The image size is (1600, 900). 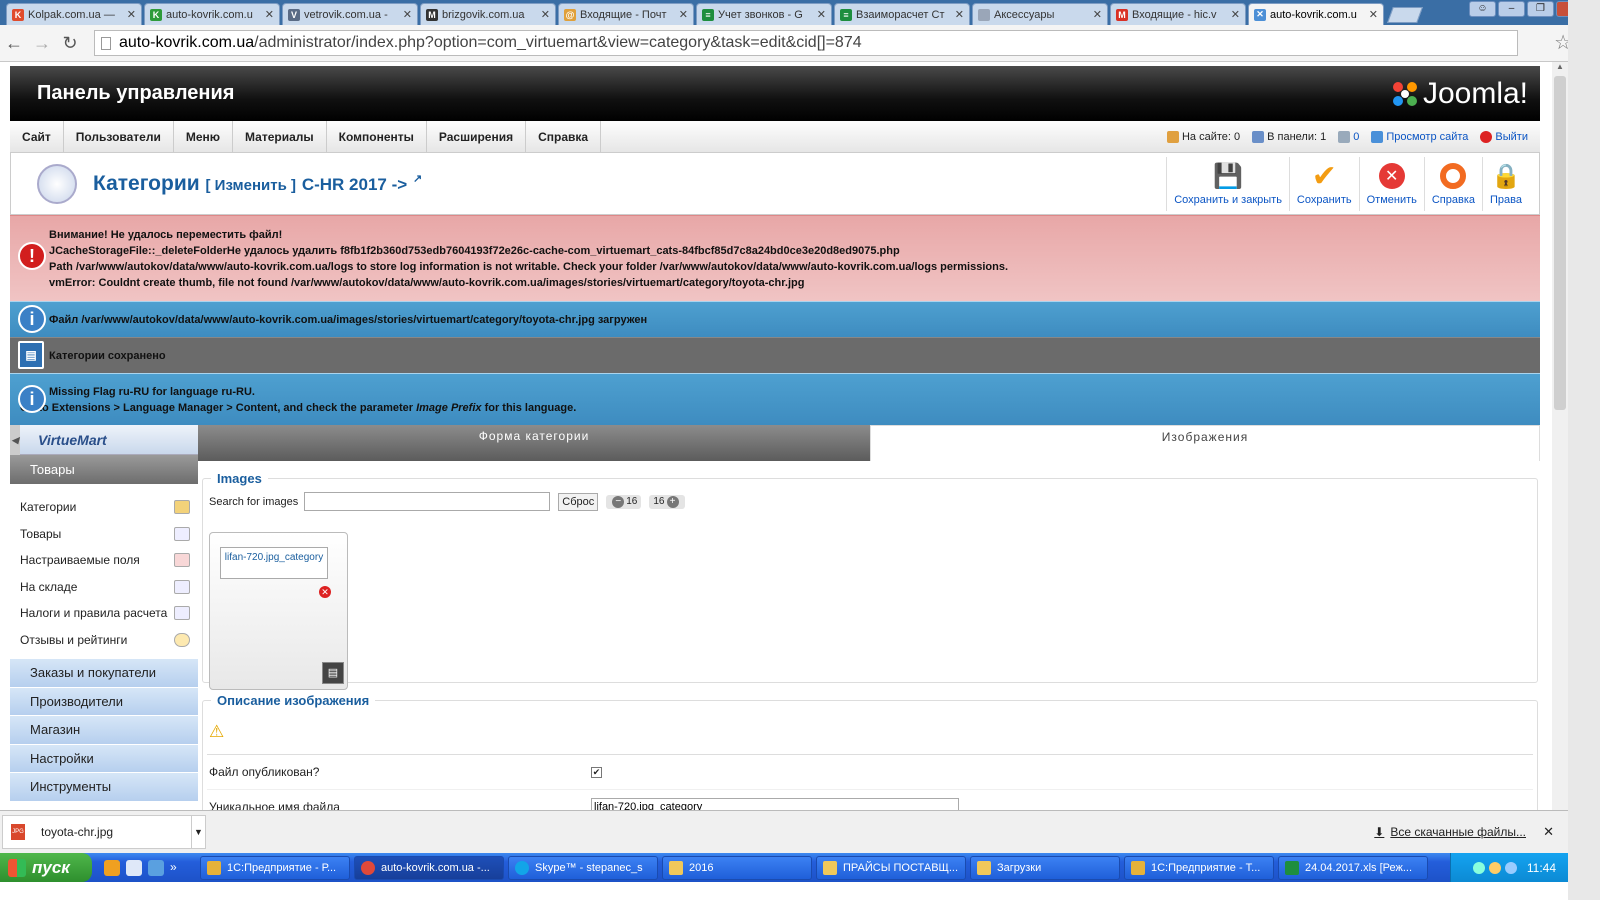 I want to click on folder-icon, so click(x=676, y=867).